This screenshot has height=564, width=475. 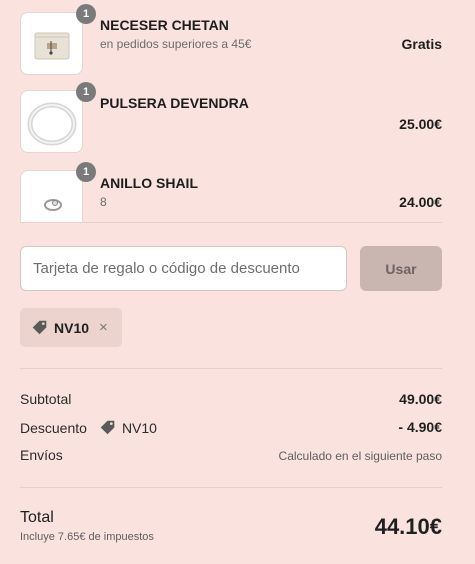 I want to click on product-name: PULSERA DEVENDRA, so click(x=174, y=103).